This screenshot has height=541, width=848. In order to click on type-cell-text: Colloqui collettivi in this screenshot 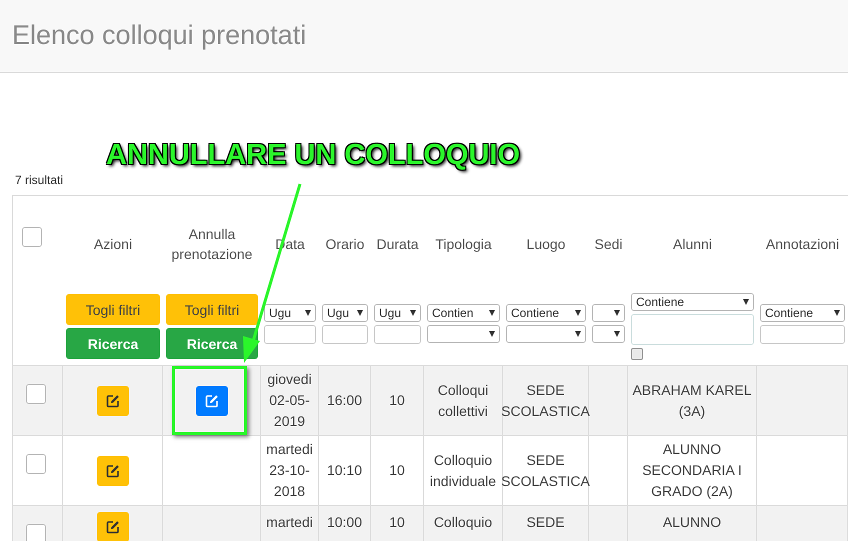, I will do `click(463, 400)`.